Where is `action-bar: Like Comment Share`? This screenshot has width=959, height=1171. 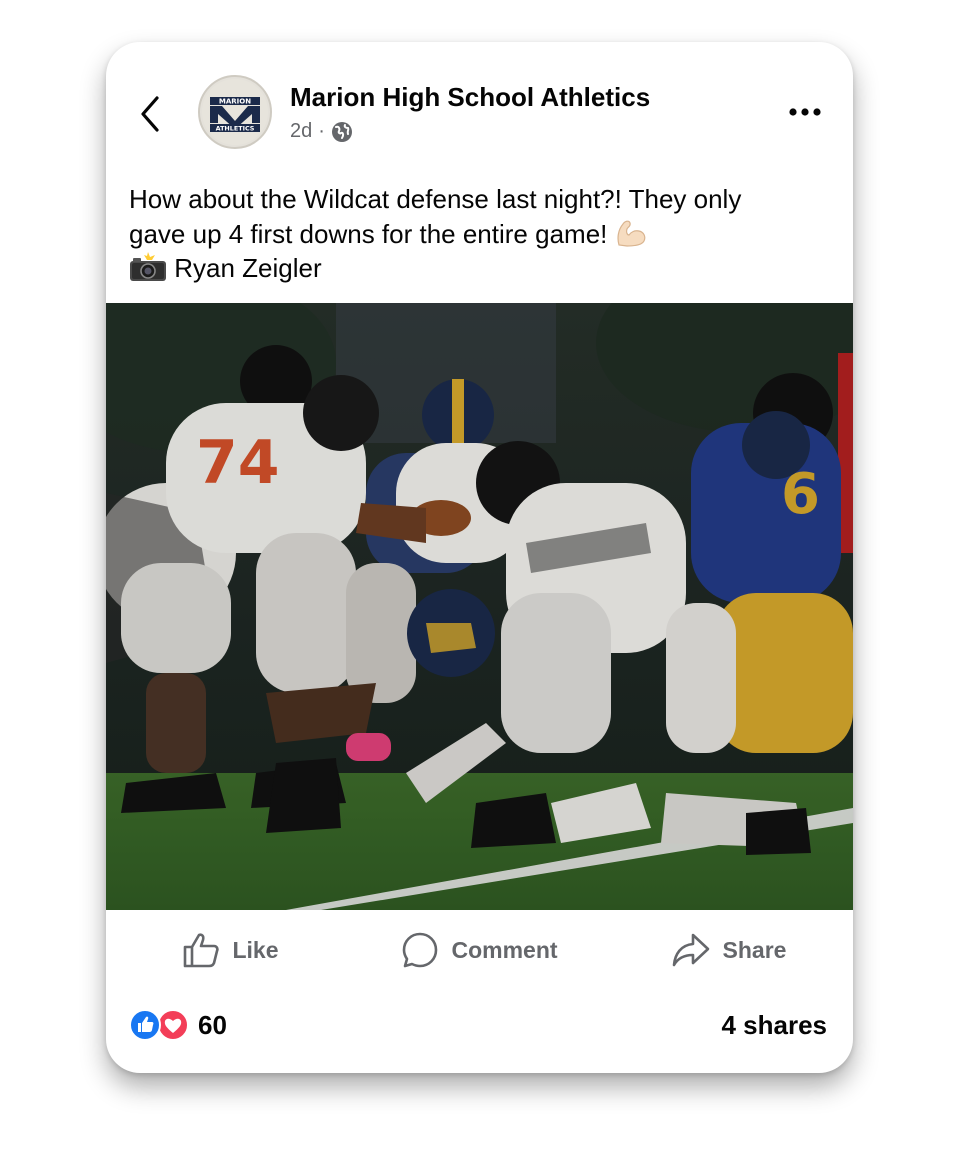 action-bar: Like Comment Share is located at coordinates (479, 950).